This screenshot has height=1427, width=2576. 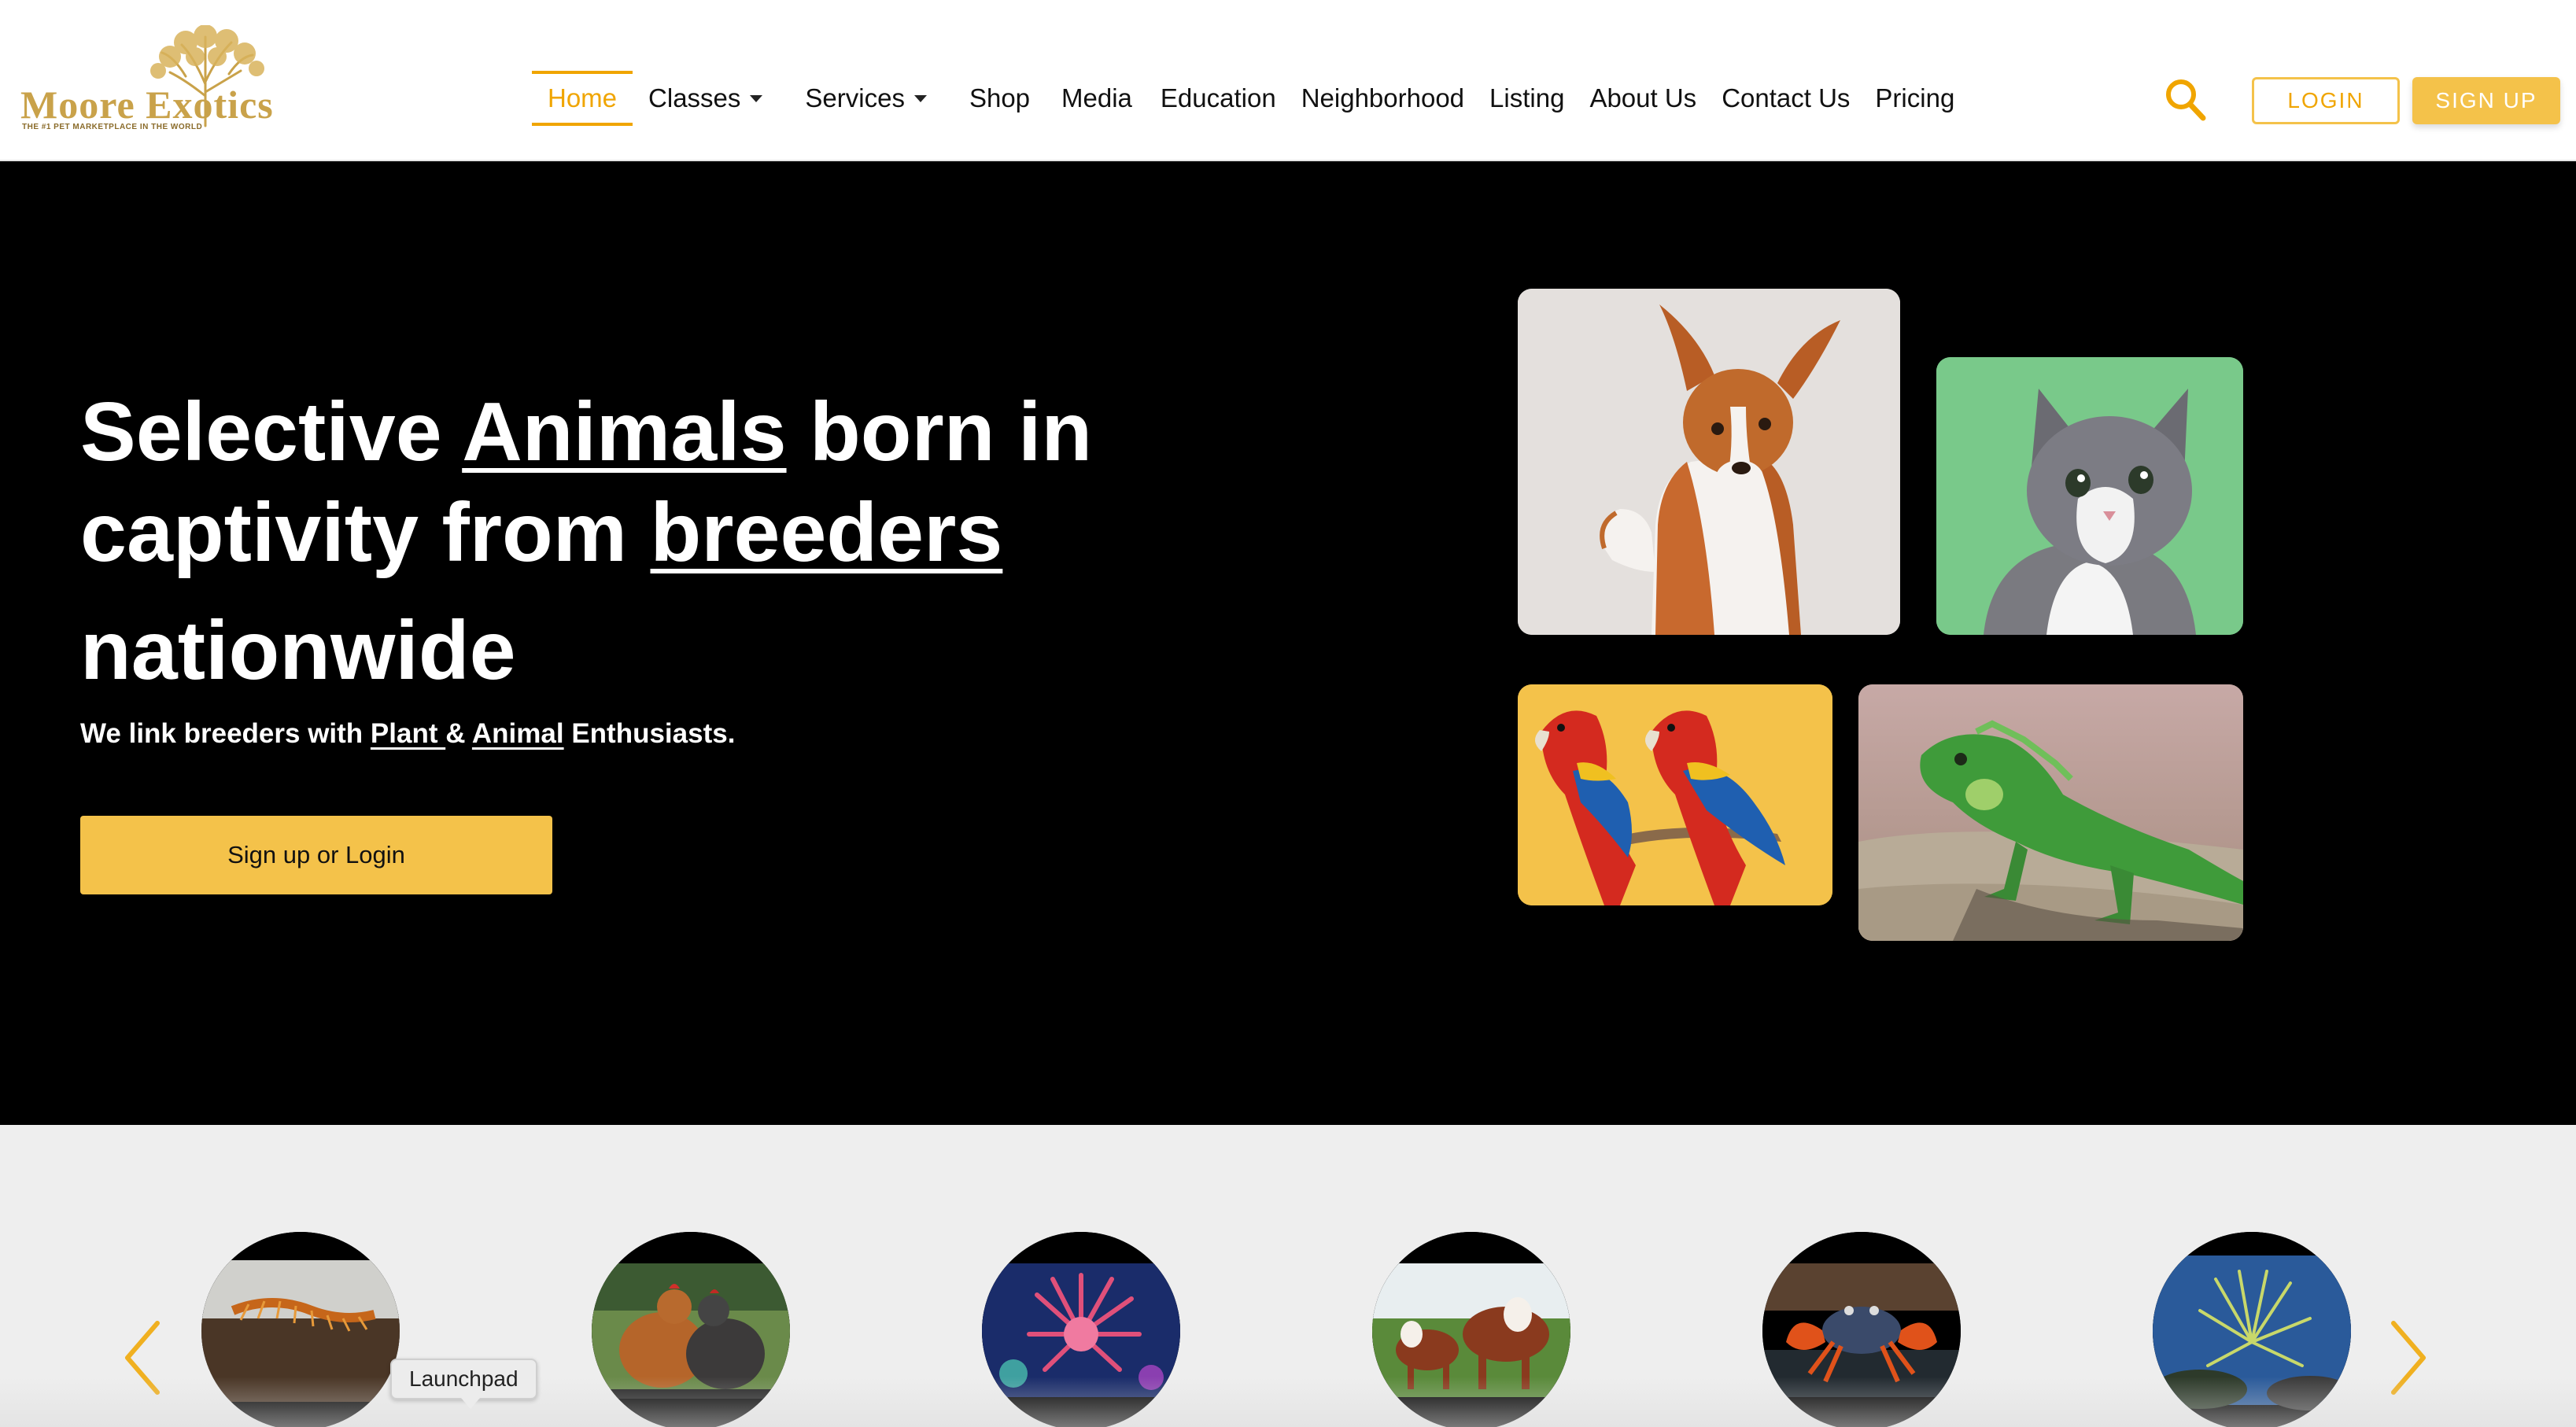 I want to click on nav-label: Neighborhood, so click(x=1383, y=97).